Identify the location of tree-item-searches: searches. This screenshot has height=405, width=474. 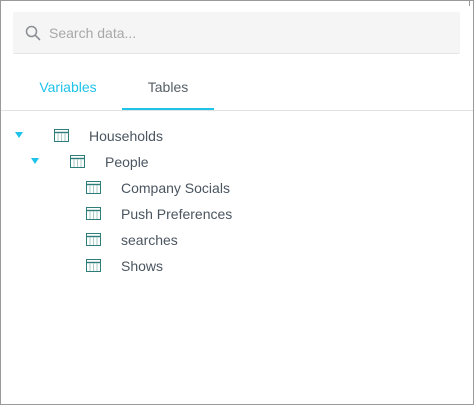
(258, 240).